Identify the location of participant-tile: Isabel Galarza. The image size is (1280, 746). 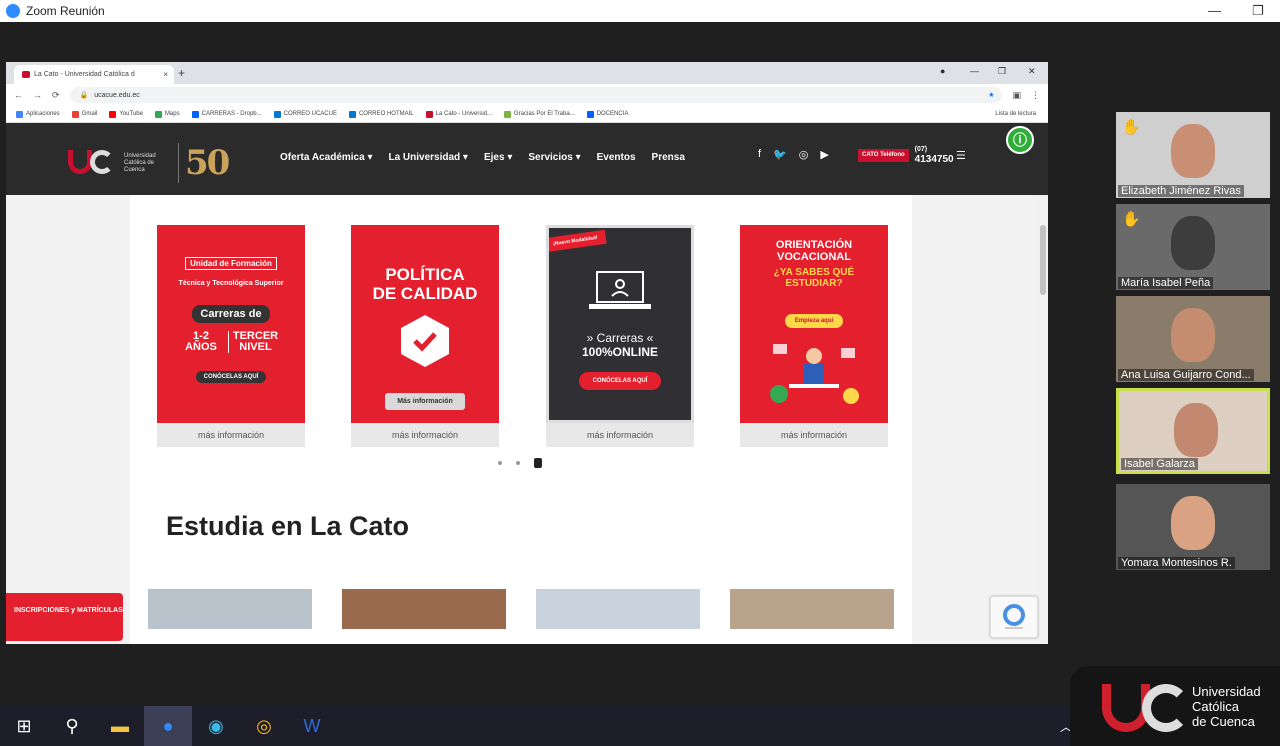
(1193, 431).